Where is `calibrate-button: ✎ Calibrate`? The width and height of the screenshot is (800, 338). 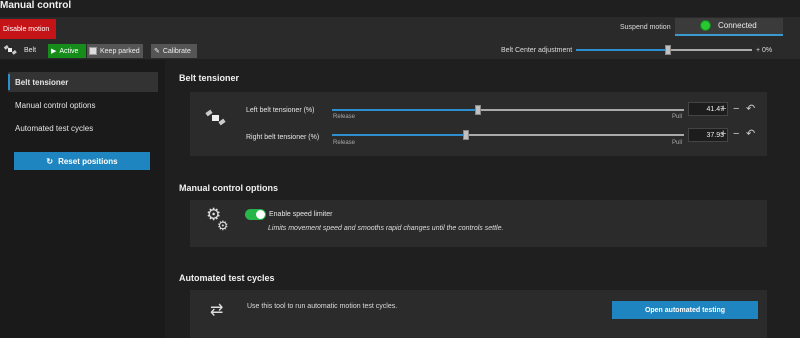 calibrate-button: ✎ Calibrate is located at coordinates (174, 51).